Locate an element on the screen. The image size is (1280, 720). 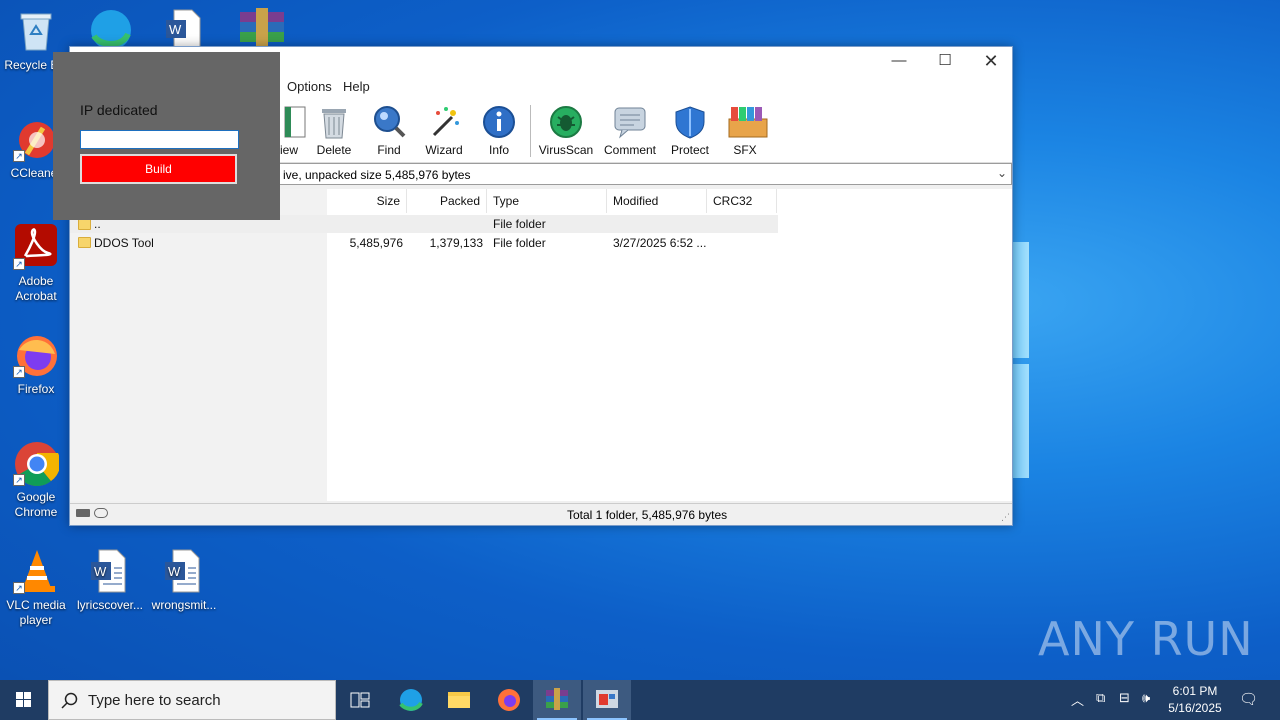
toolbar-find-button: Find is located at coordinates (389, 131).